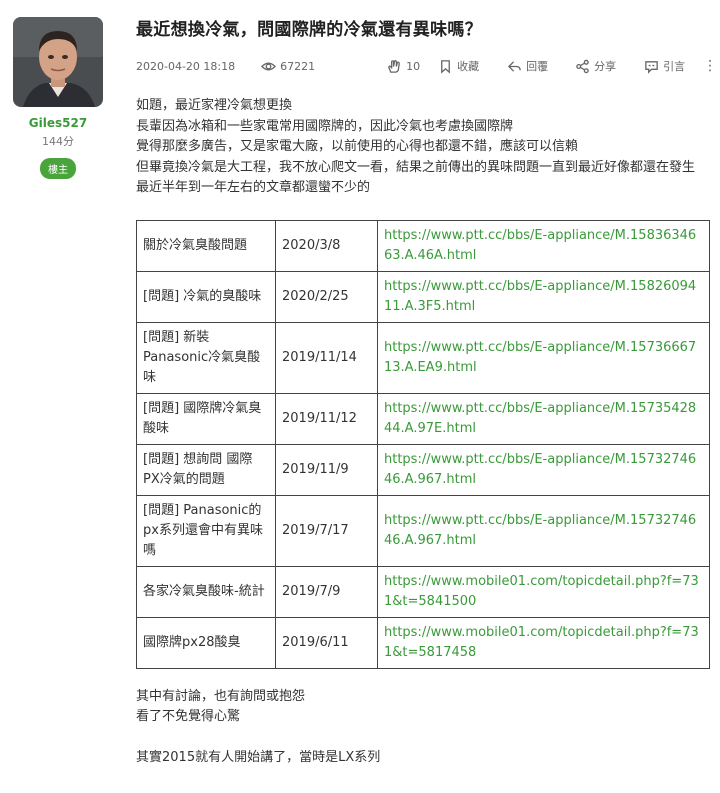  I want to click on collect-button: 收藏, so click(458, 66).